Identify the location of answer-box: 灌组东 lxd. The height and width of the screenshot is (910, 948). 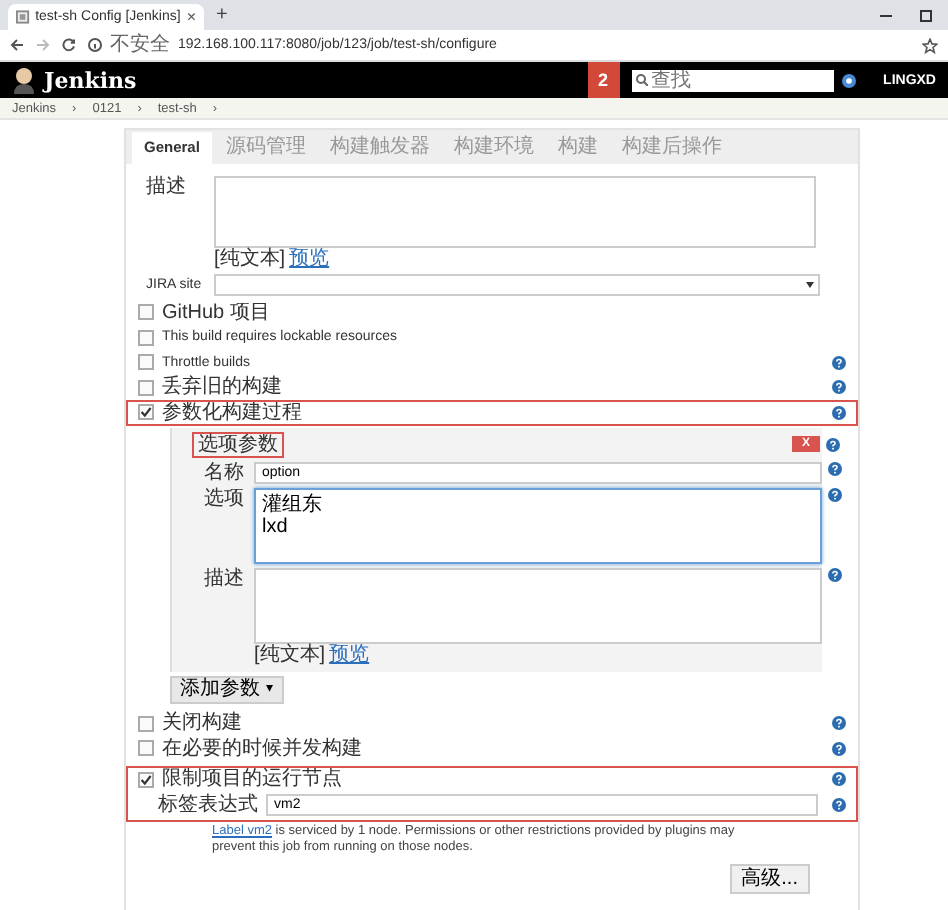
(538, 525).